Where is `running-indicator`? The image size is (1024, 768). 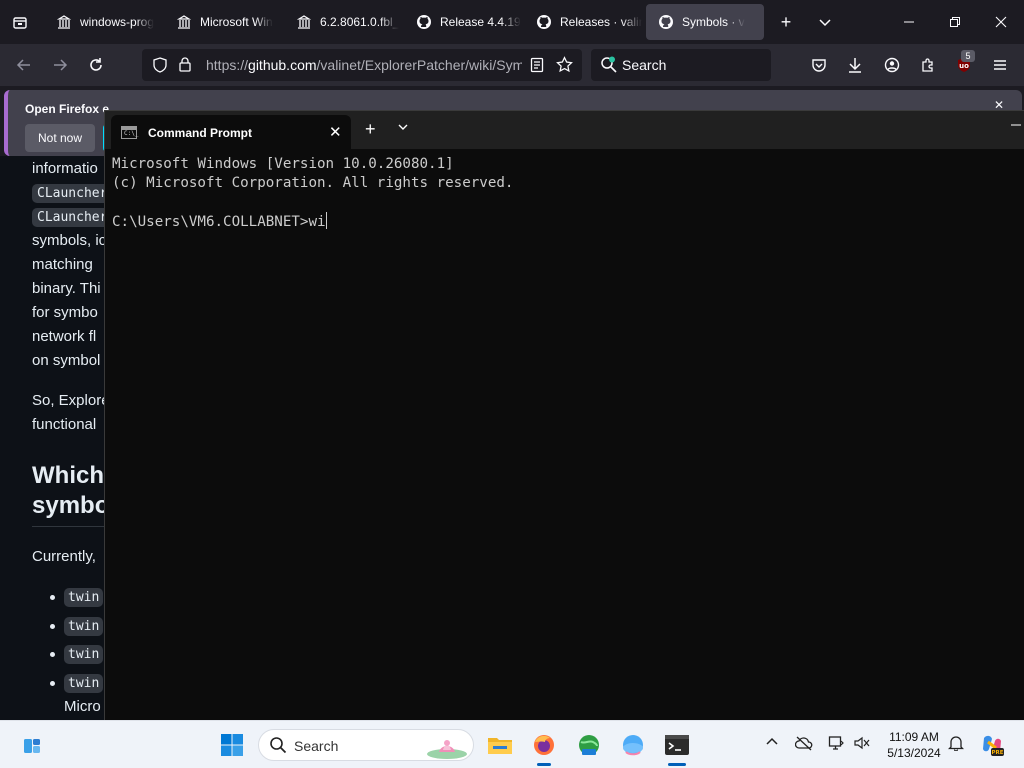
running-indicator is located at coordinates (544, 764).